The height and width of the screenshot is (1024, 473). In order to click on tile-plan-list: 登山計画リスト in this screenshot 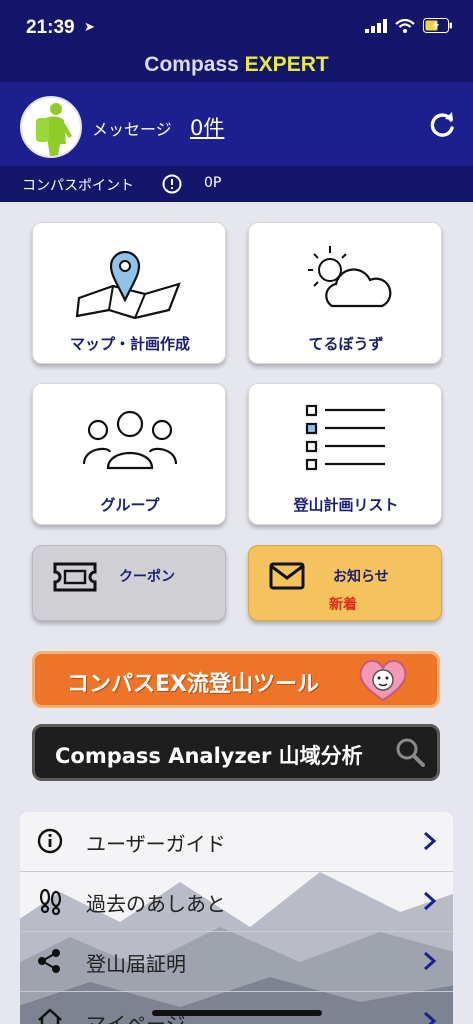, I will do `click(345, 454)`.